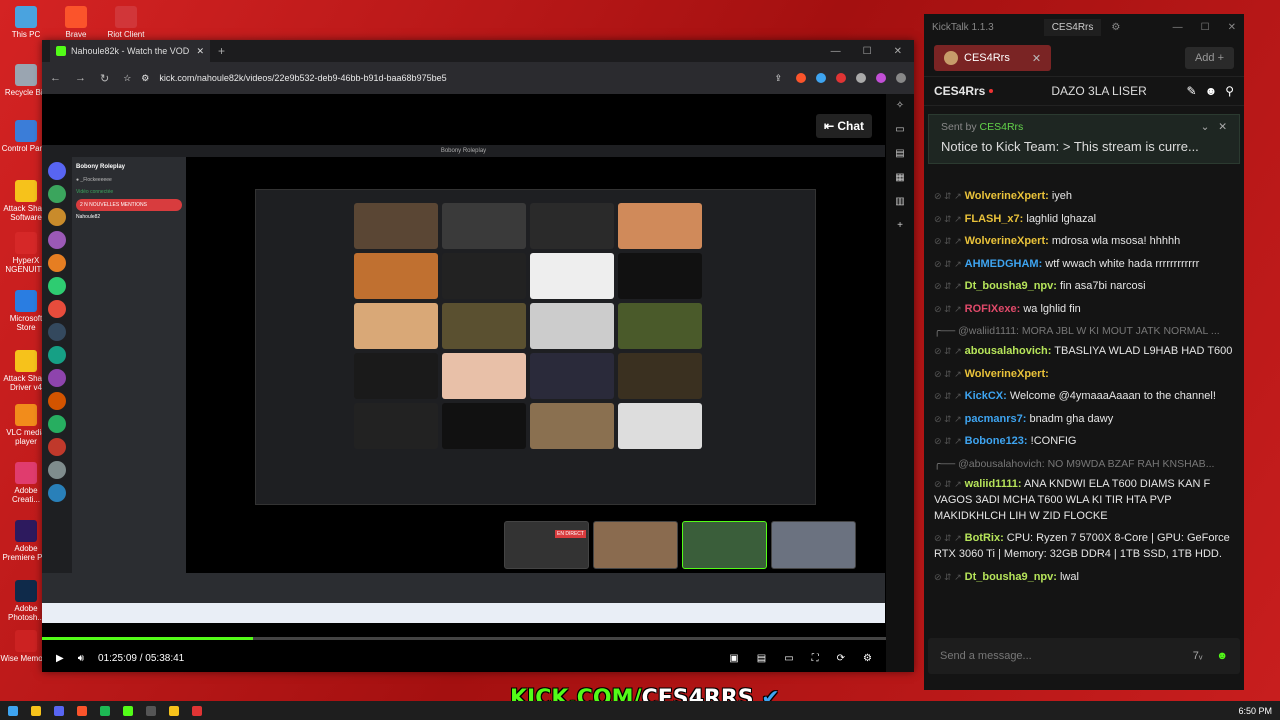 The image size is (1280, 720). What do you see at coordinates (900, 225) in the screenshot?
I see `add-icon: +` at bounding box center [900, 225].